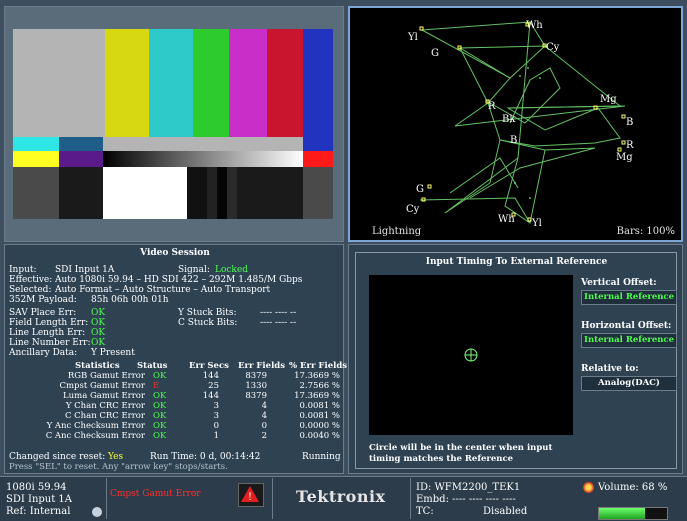 This screenshot has height=521, width=687. I want to click on bar-green, so click(211, 83).